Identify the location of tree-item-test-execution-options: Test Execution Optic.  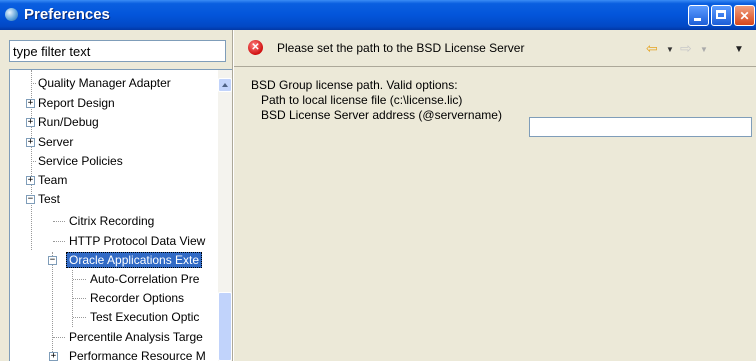
(137, 317).